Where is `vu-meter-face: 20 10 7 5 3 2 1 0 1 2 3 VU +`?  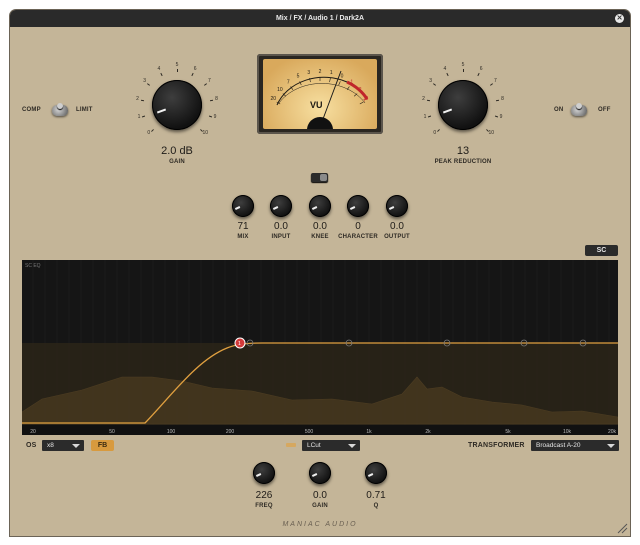 vu-meter-face: 20 10 7 5 3 2 1 0 1 2 3 VU + is located at coordinates (320, 94).